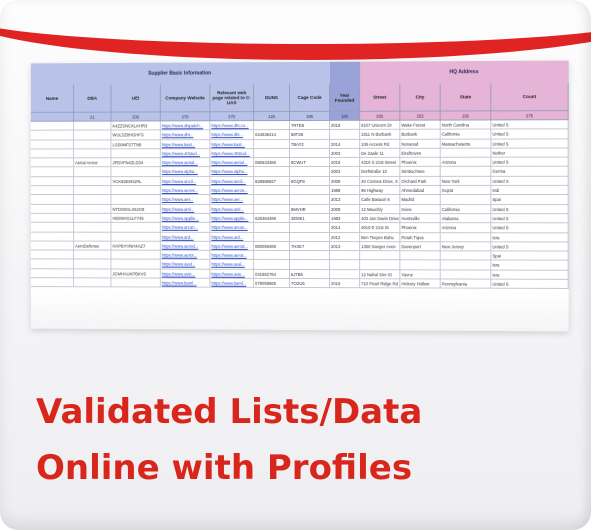 This screenshot has width=591, height=530. What do you see at coordinates (466, 97) in the screenshot?
I see `column-header: State` at bounding box center [466, 97].